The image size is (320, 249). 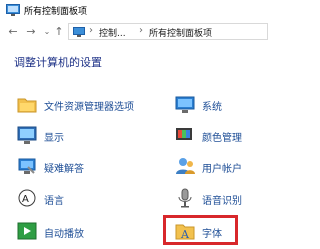 I want to click on up-arrow-icon: ↑, so click(x=59, y=32).